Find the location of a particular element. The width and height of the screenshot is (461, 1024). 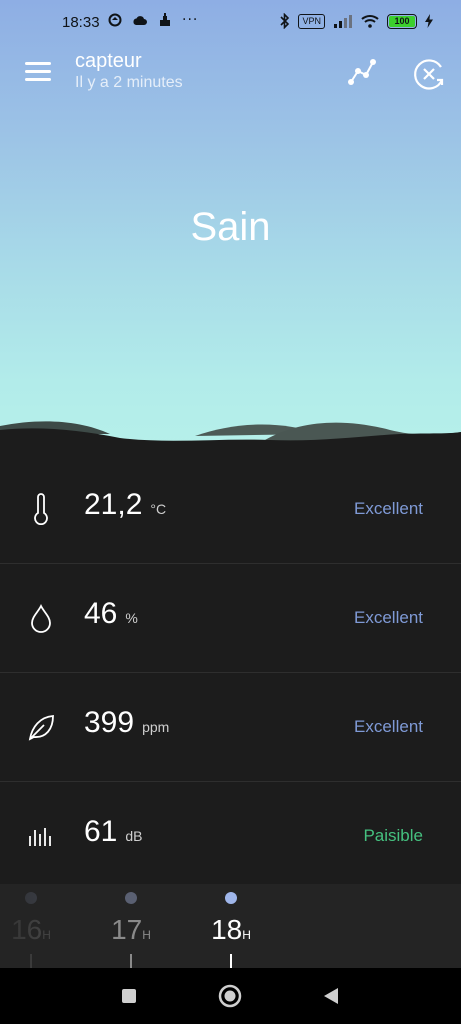

sound-bars-icon is located at coordinates (40, 837).